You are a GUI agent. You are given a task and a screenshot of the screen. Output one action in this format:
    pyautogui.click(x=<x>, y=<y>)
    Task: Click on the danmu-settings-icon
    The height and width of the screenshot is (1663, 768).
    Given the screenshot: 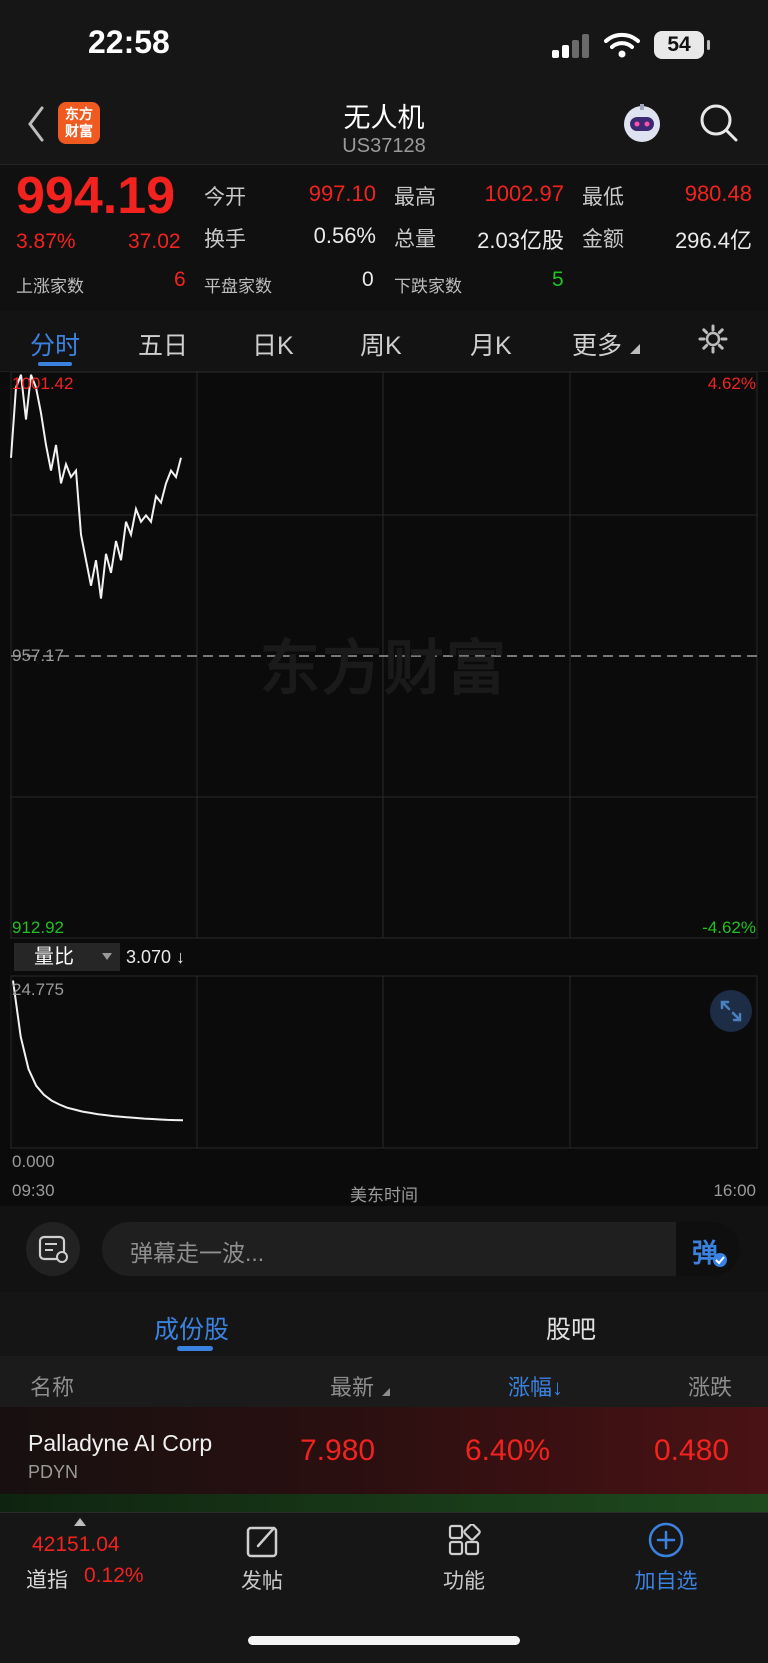 What is the action you would take?
    pyautogui.click(x=53, y=1249)
    